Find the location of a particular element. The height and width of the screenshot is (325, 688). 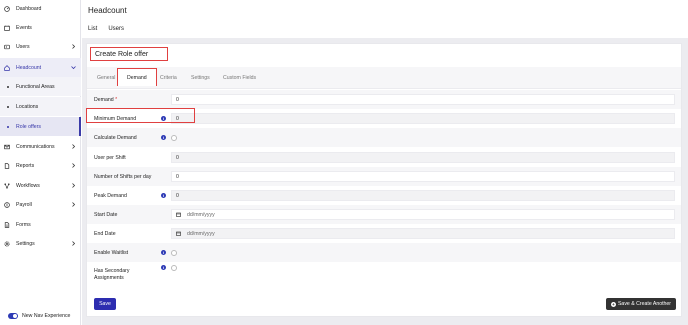

sidebar-subitem-label: Locations is located at coordinates (27, 106).